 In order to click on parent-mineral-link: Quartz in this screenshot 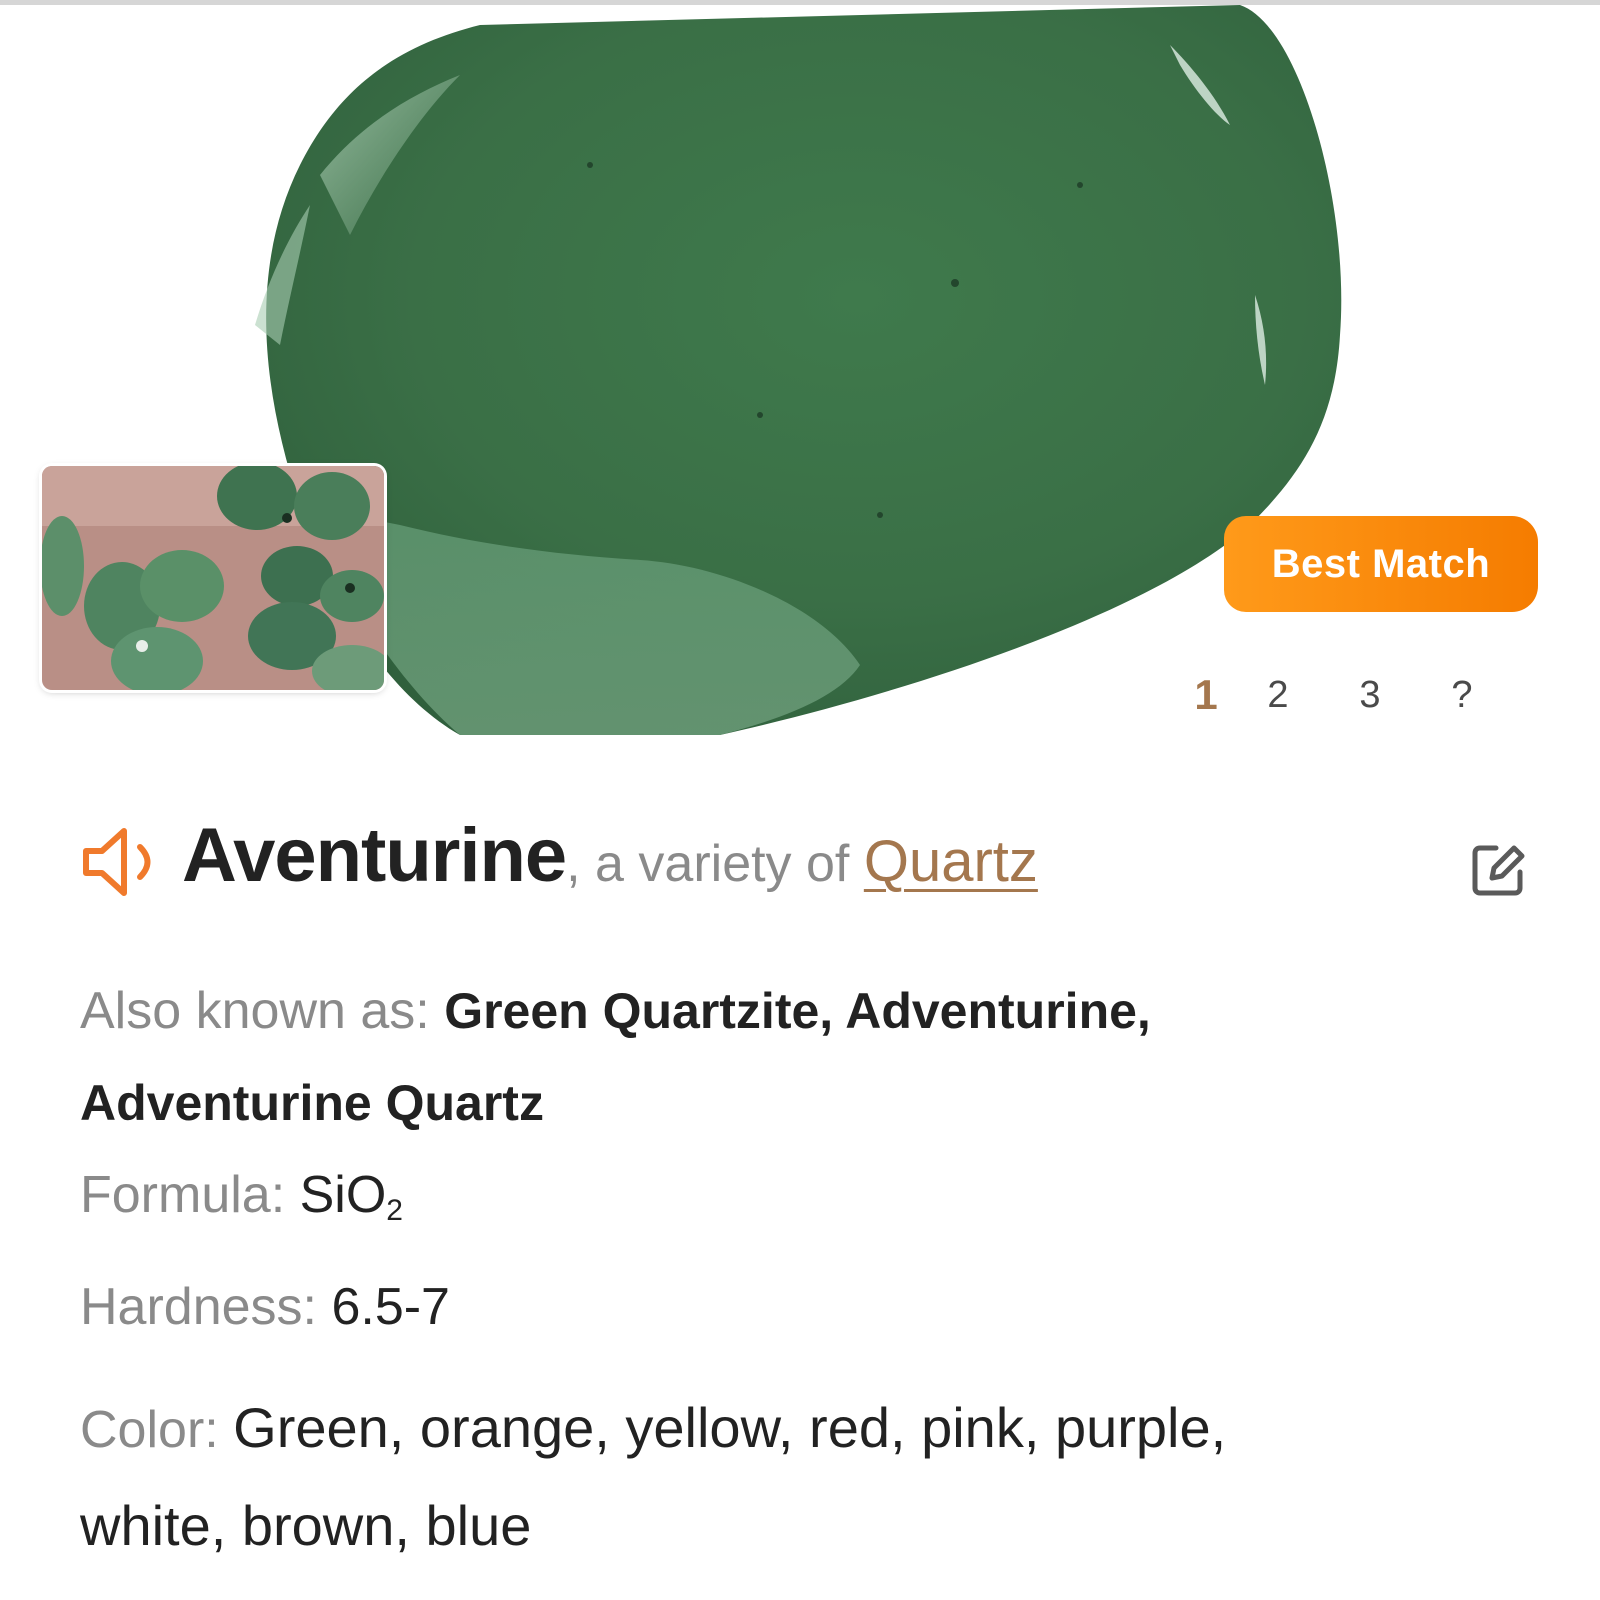, I will do `click(951, 861)`.